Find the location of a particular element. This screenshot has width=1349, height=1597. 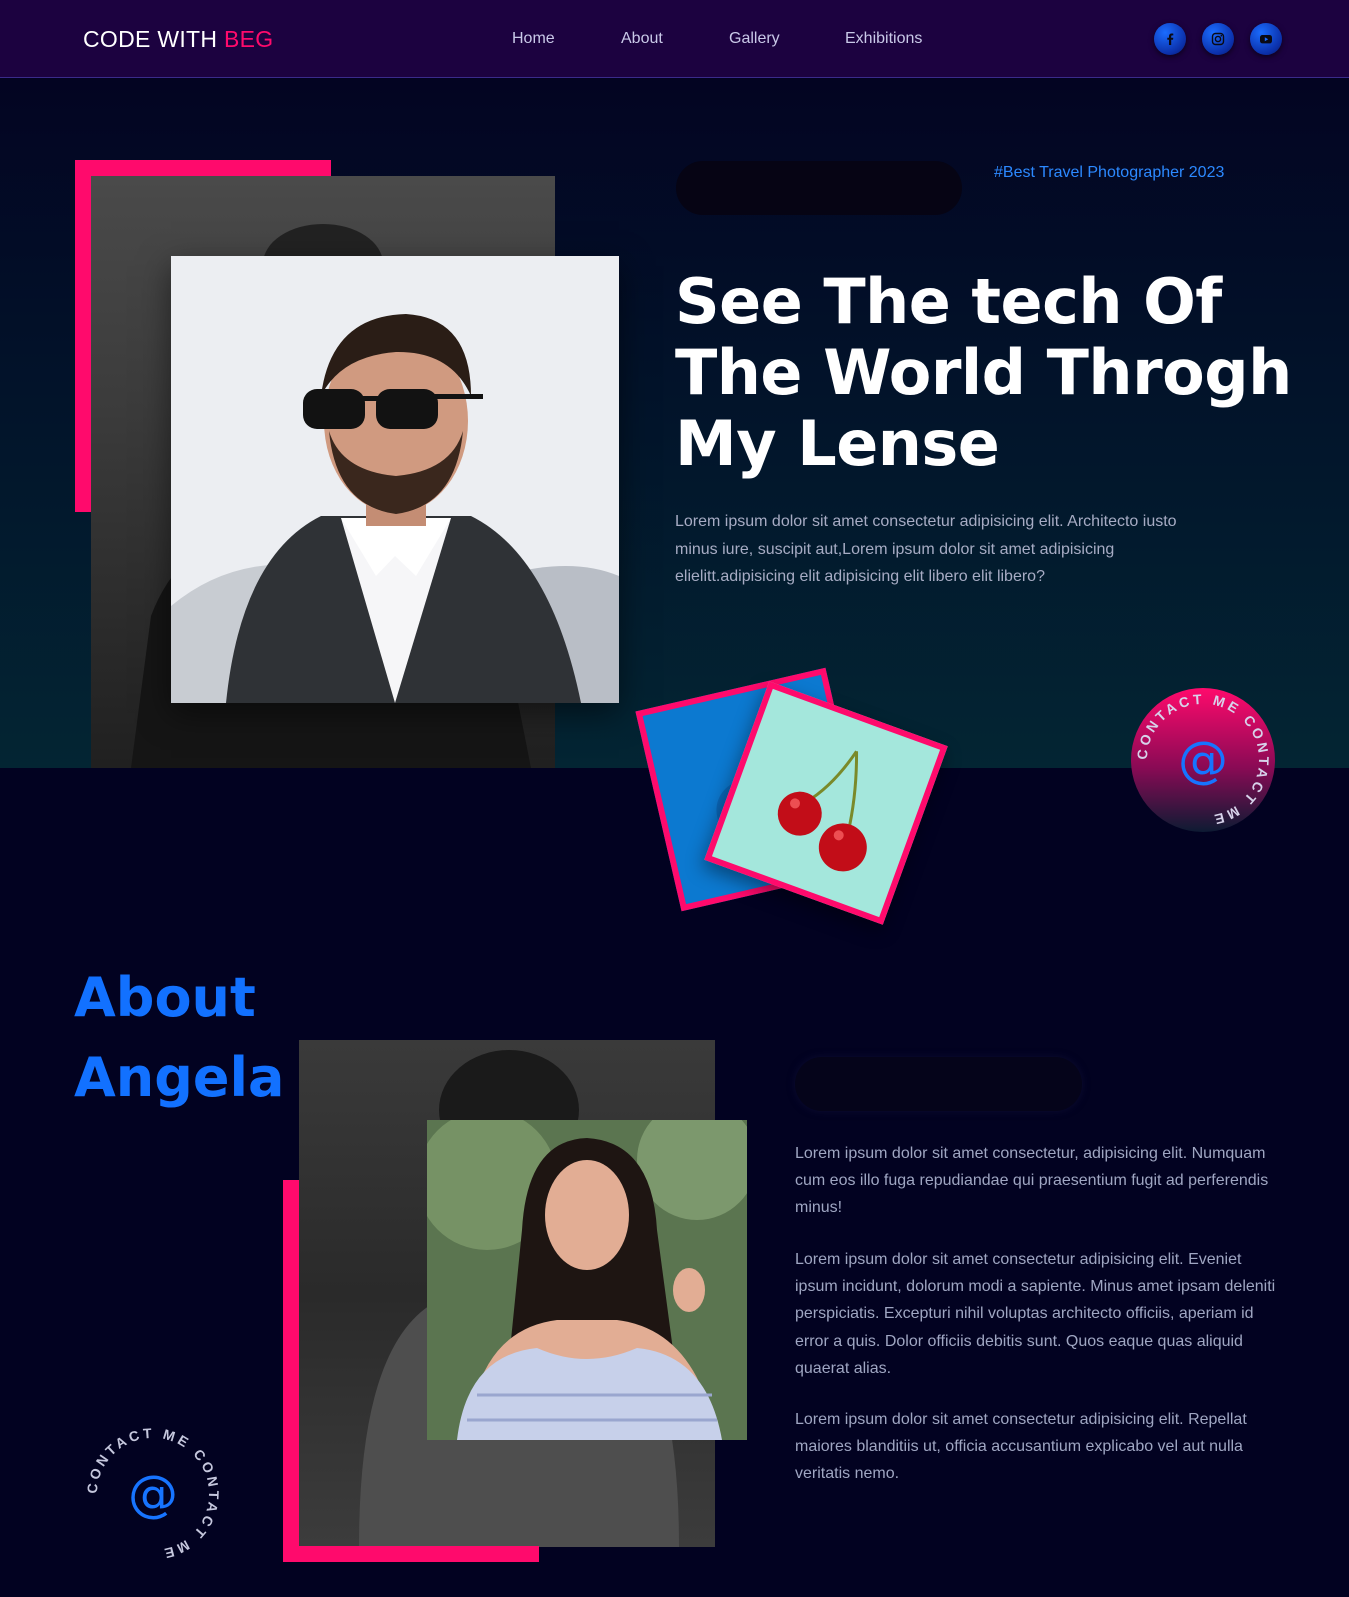

nav-link-home: Home is located at coordinates (533, 39).